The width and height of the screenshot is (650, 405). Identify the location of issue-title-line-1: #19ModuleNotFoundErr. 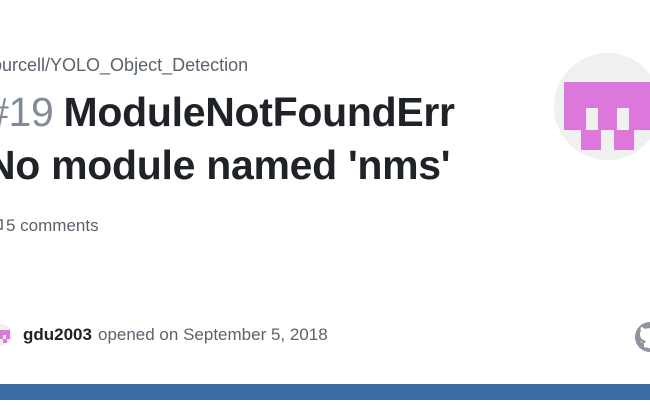
(242, 112).